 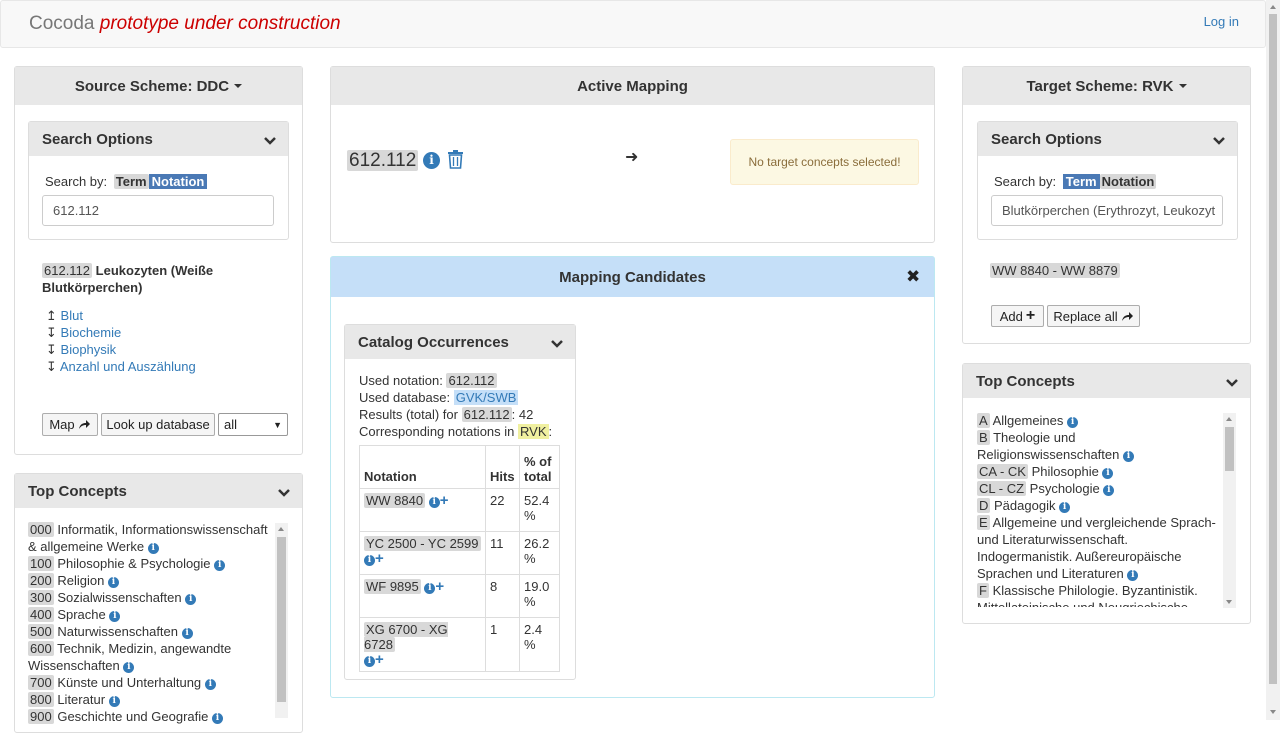 I want to click on source-search-input: 612.112, so click(x=158, y=210).